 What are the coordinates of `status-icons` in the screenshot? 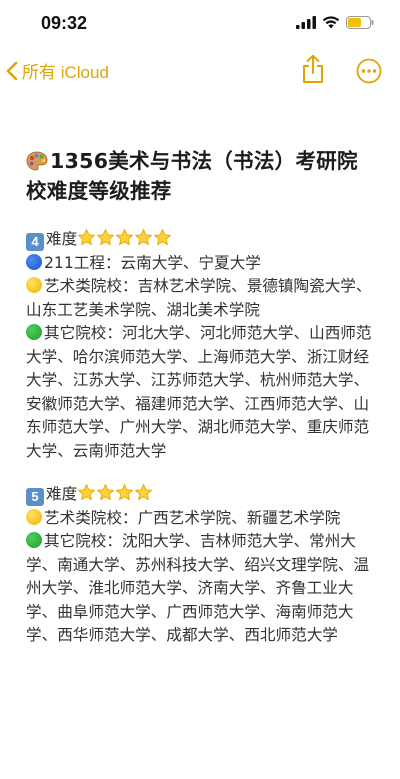 It's located at (335, 22).